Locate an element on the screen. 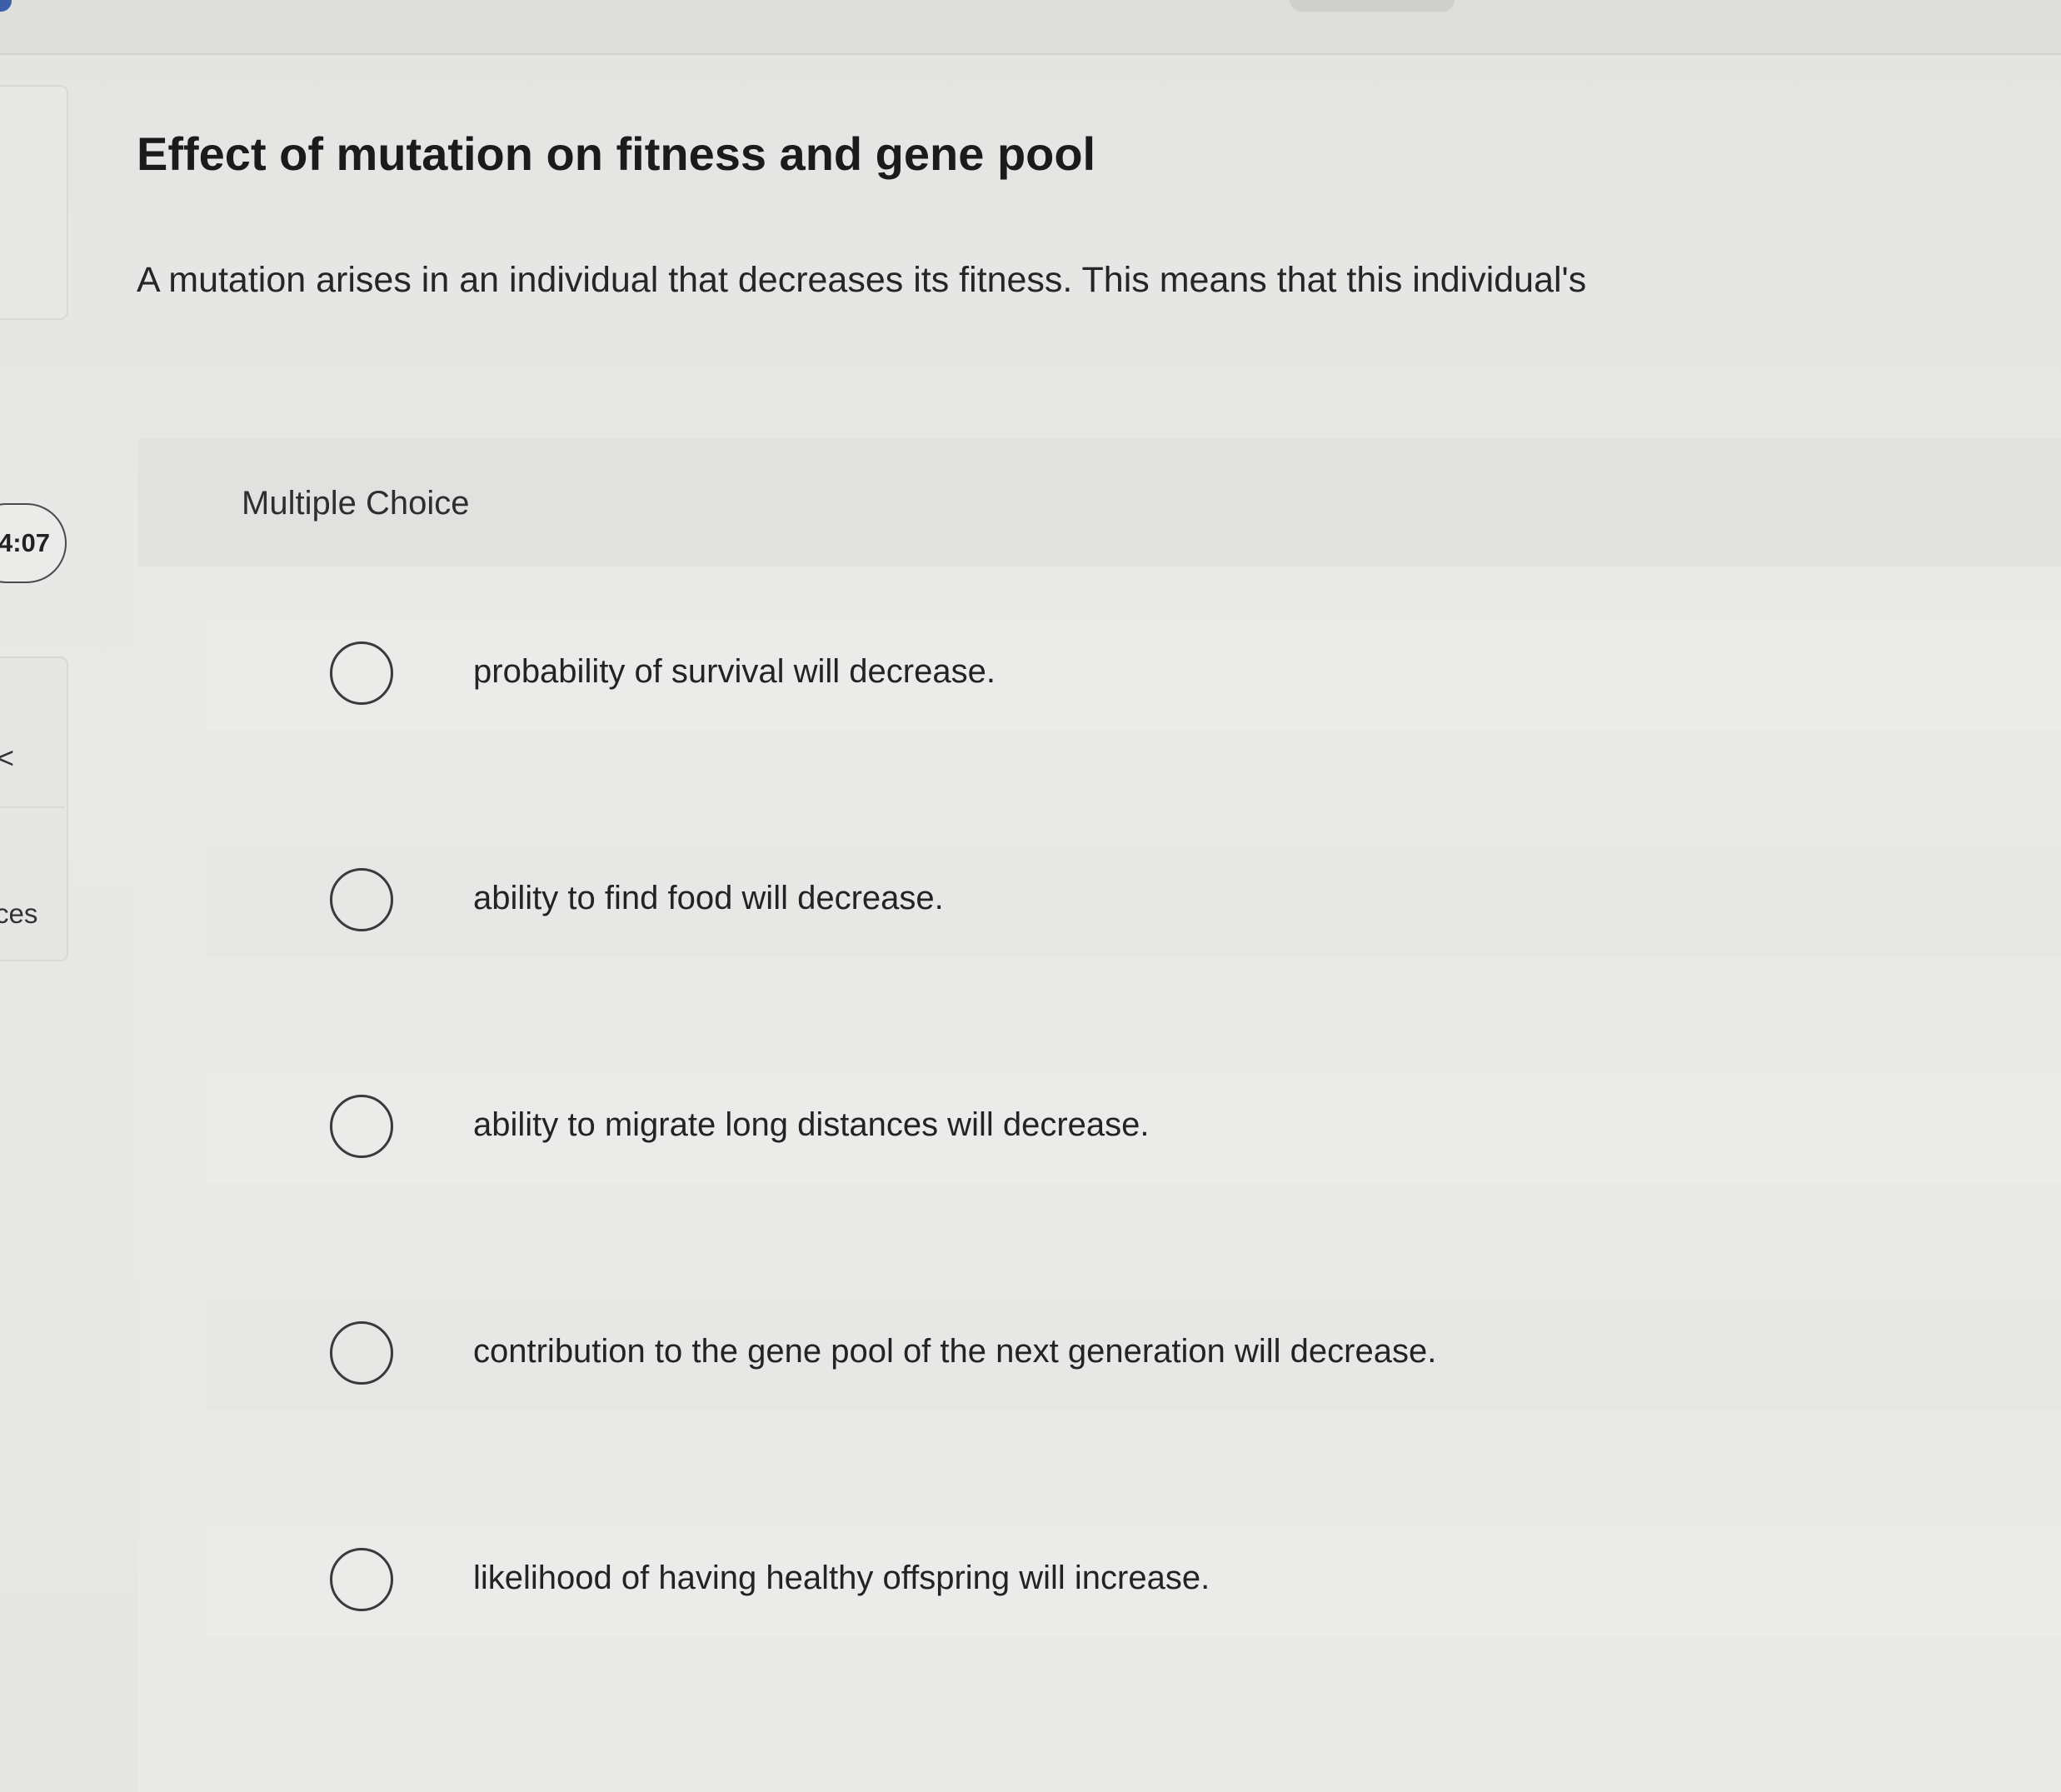 The image size is (2061, 1792). answer-option-1: probability of survival will decrease. is located at coordinates (1133, 675).